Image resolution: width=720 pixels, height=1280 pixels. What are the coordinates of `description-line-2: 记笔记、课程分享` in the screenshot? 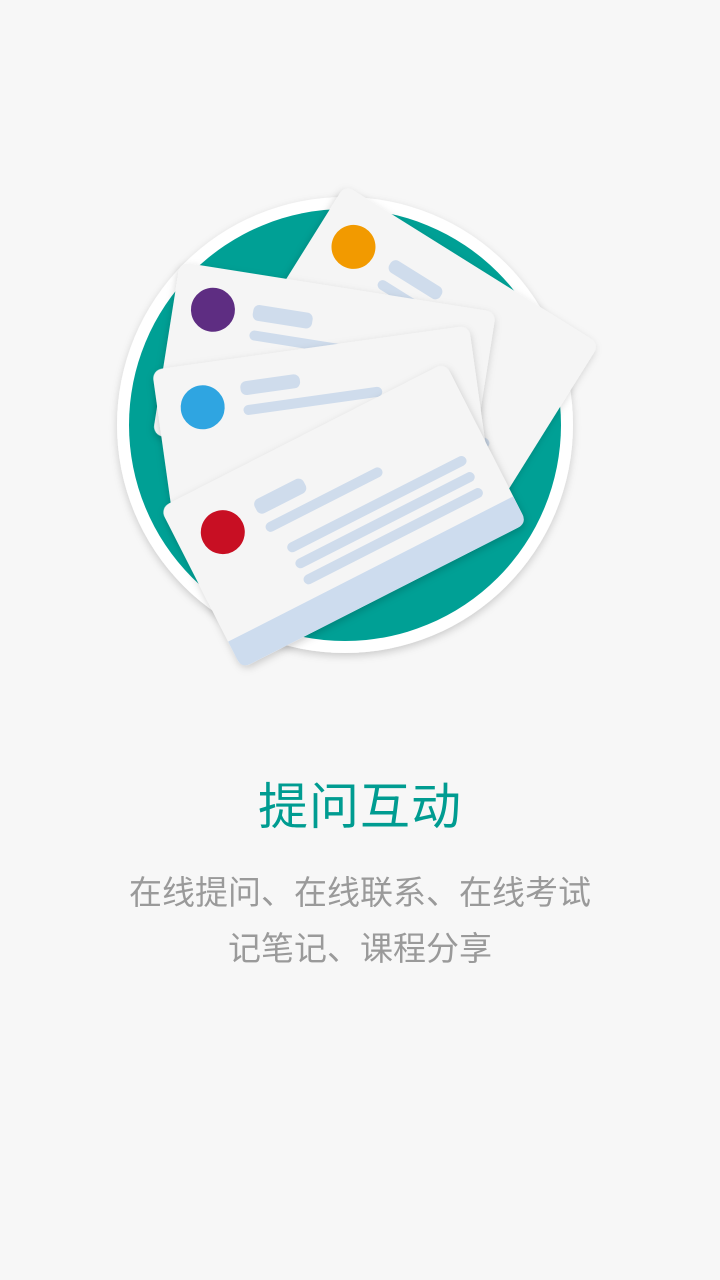 It's located at (360, 948).